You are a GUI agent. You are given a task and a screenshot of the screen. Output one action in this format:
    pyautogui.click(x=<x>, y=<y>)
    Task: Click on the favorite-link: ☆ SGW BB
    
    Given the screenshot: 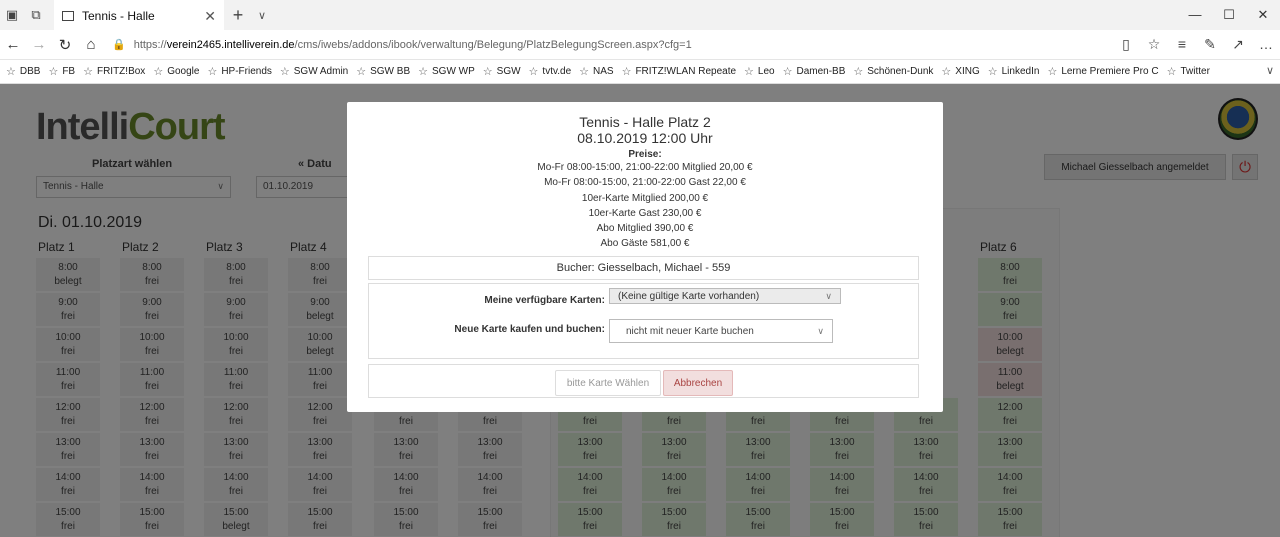 What is the action you would take?
    pyautogui.click(x=383, y=71)
    